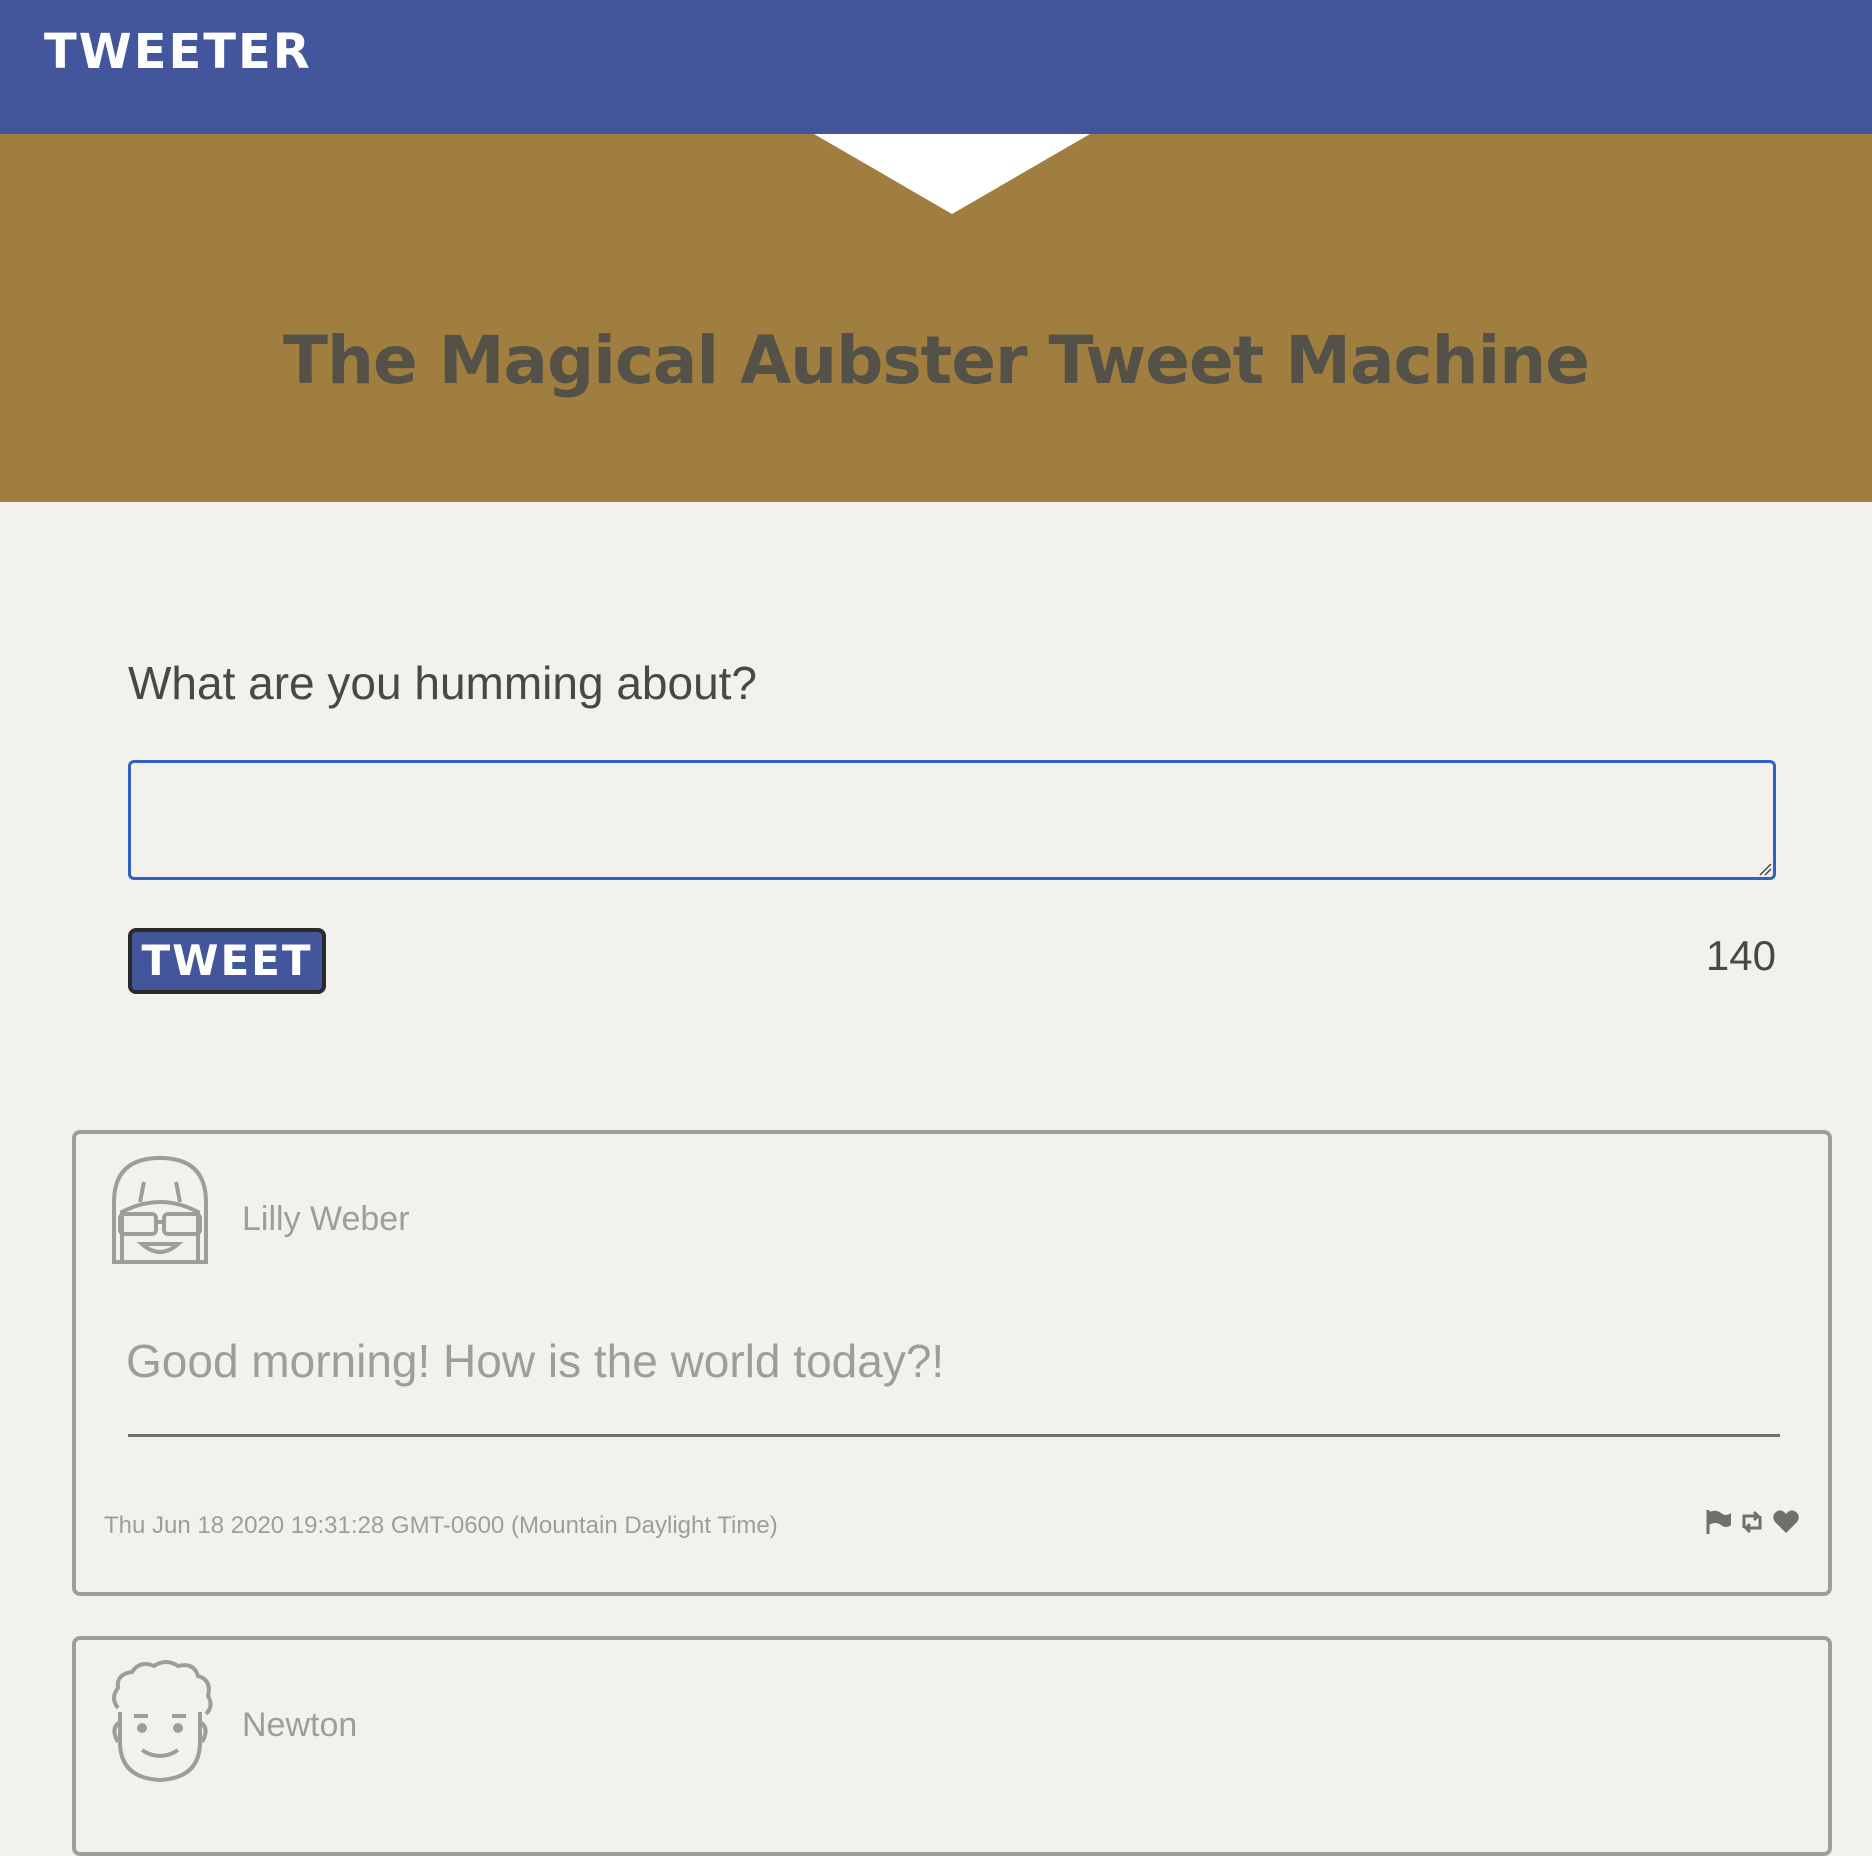 The width and height of the screenshot is (1872, 1856). What do you see at coordinates (954, 1435) in the screenshot?
I see `tweet-divider` at bounding box center [954, 1435].